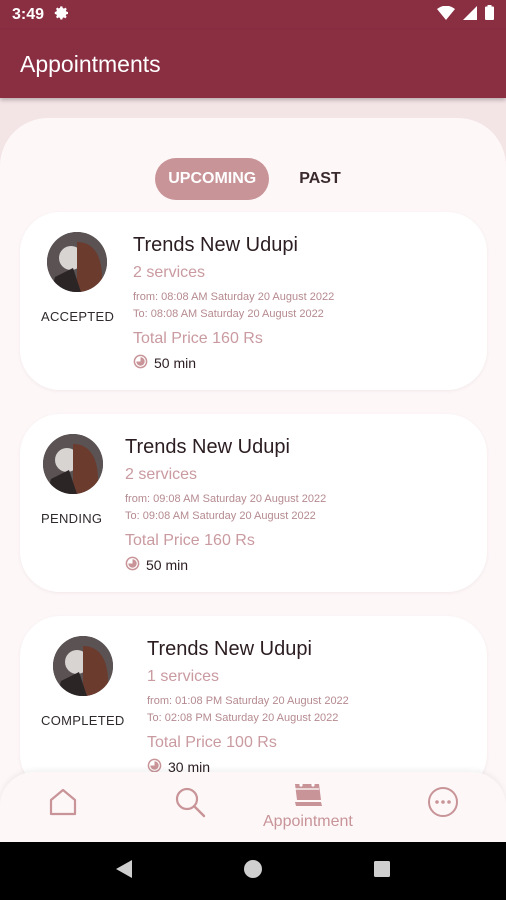  Describe the element at coordinates (226, 499) in the screenshot. I see `from-time: from: 09:08 AM Saturday 20 August 2022` at that location.